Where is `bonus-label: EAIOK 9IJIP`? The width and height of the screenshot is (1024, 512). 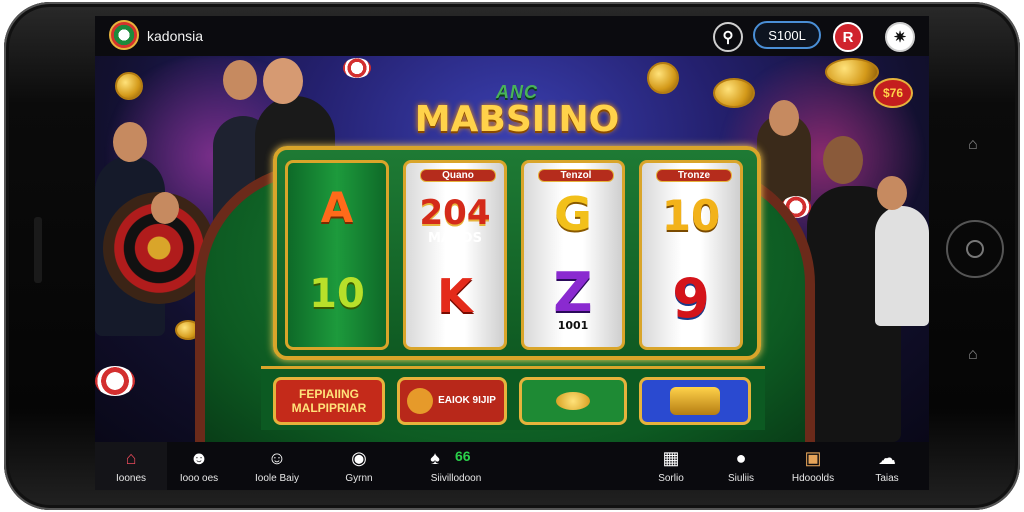
bonus-label: EAIOK 9IJIP is located at coordinates (467, 400).